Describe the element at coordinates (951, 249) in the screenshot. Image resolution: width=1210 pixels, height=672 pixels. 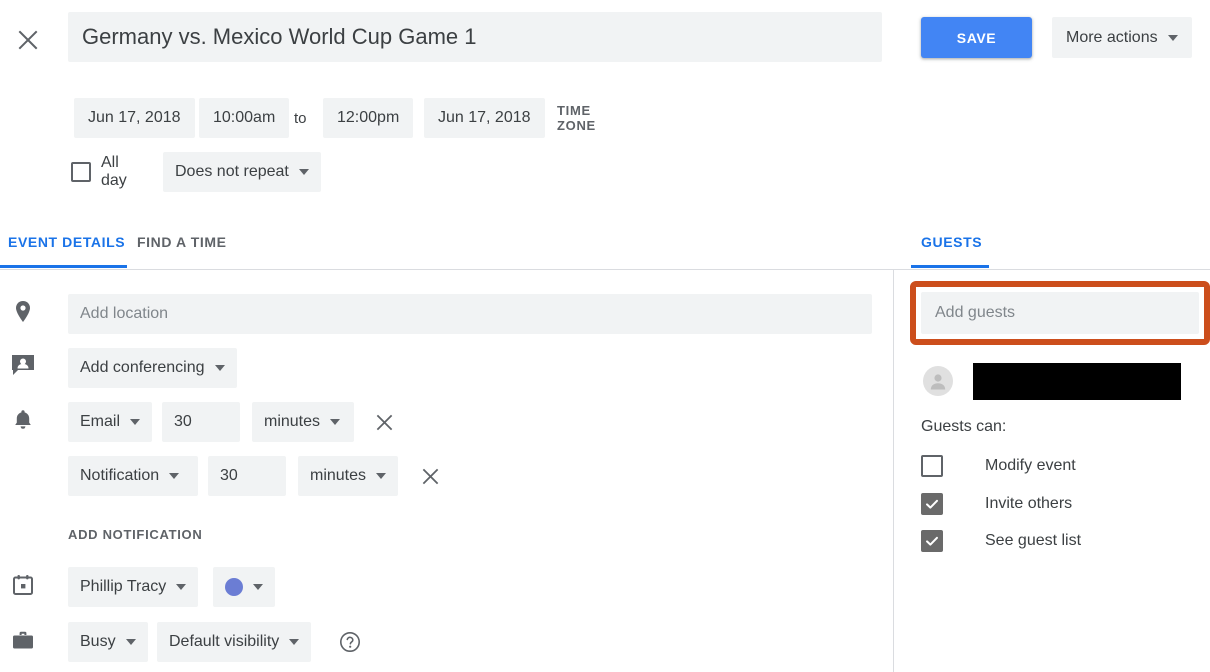
I see `tab-guests: GUESTS` at that location.